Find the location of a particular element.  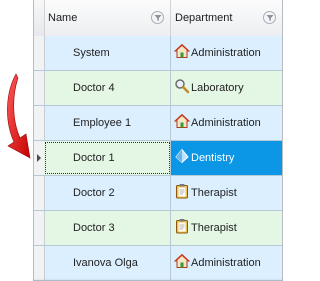

current-row-triangle-icon is located at coordinates (39, 158).